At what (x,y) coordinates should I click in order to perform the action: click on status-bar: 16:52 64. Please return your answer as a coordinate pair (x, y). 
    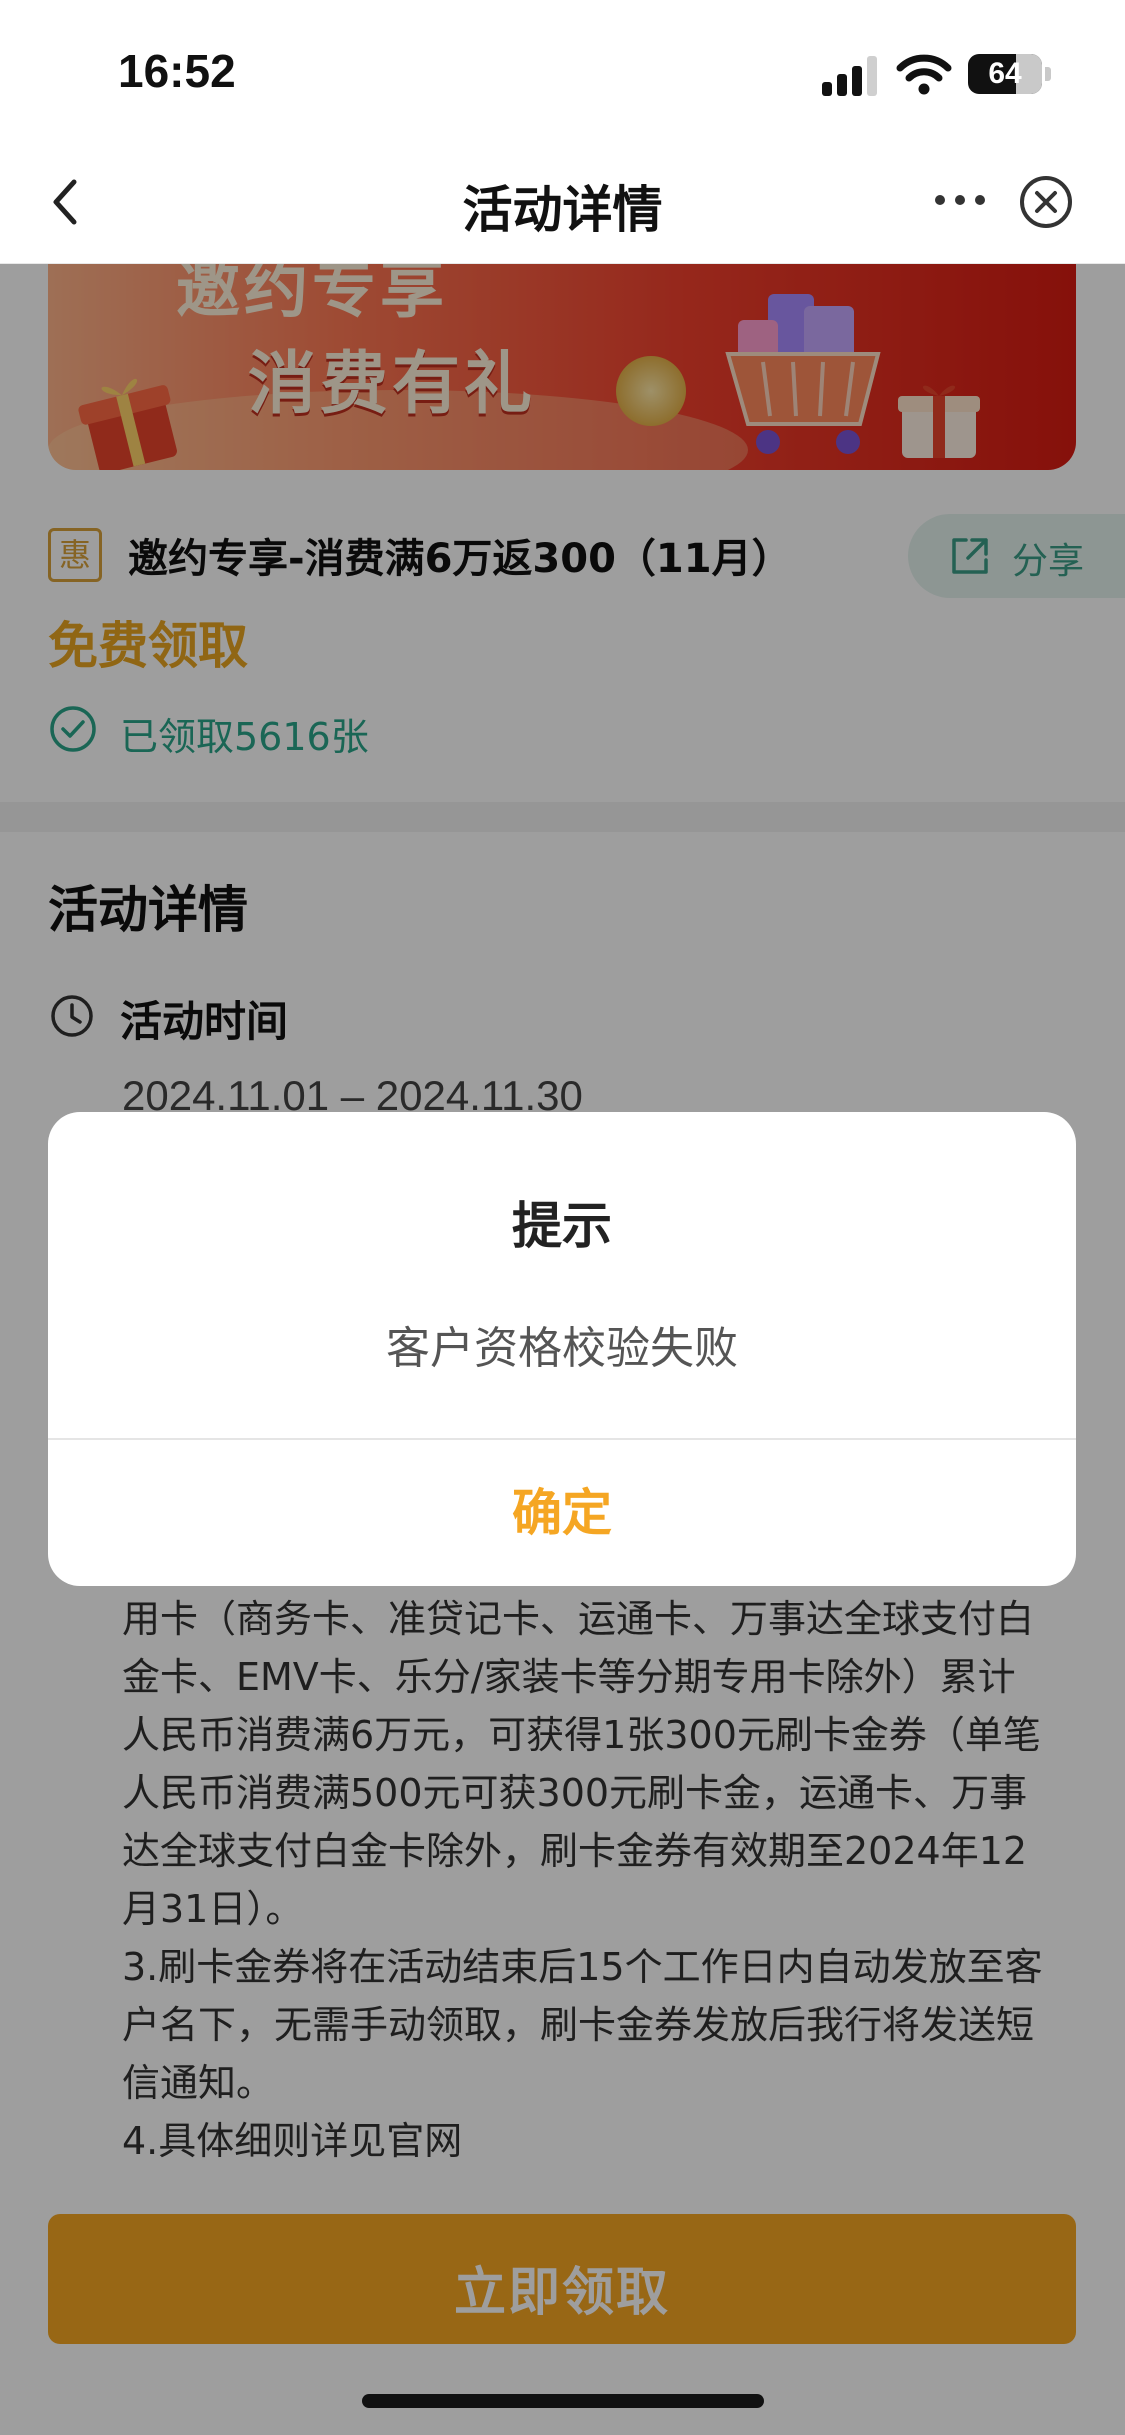
    Looking at the image, I should click on (562, 70).